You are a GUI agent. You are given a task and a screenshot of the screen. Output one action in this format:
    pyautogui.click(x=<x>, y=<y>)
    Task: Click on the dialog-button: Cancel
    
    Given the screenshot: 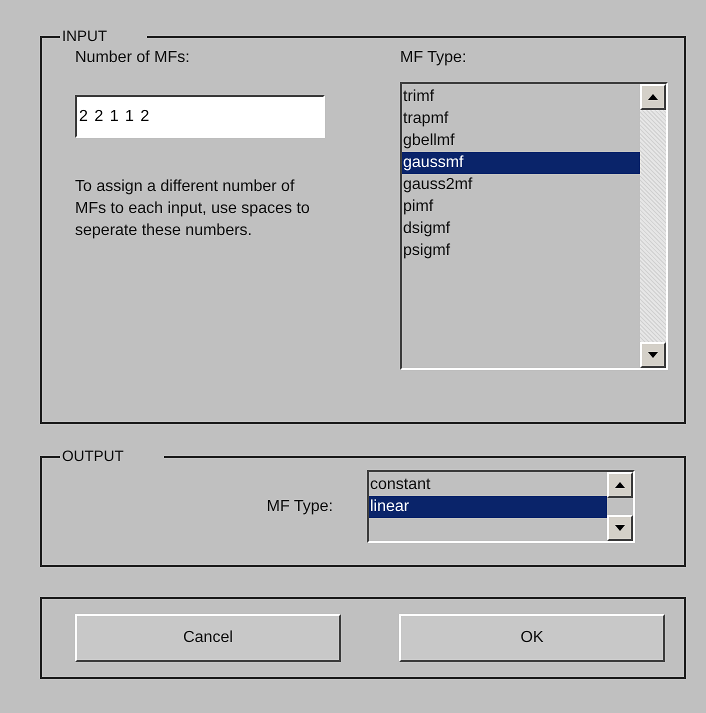 What is the action you would take?
    pyautogui.click(x=208, y=638)
    